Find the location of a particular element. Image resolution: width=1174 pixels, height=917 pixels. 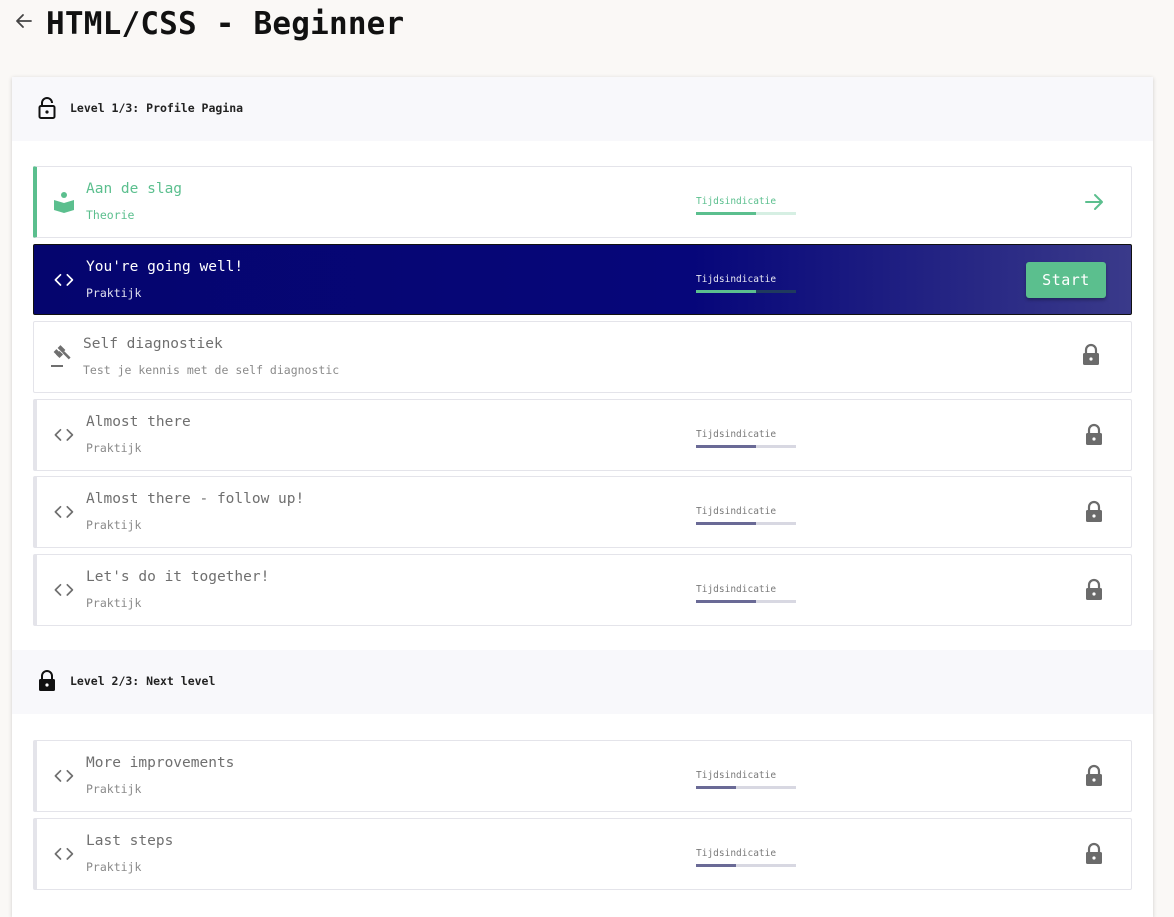

arrow-right-icon is located at coordinates (1094, 202).